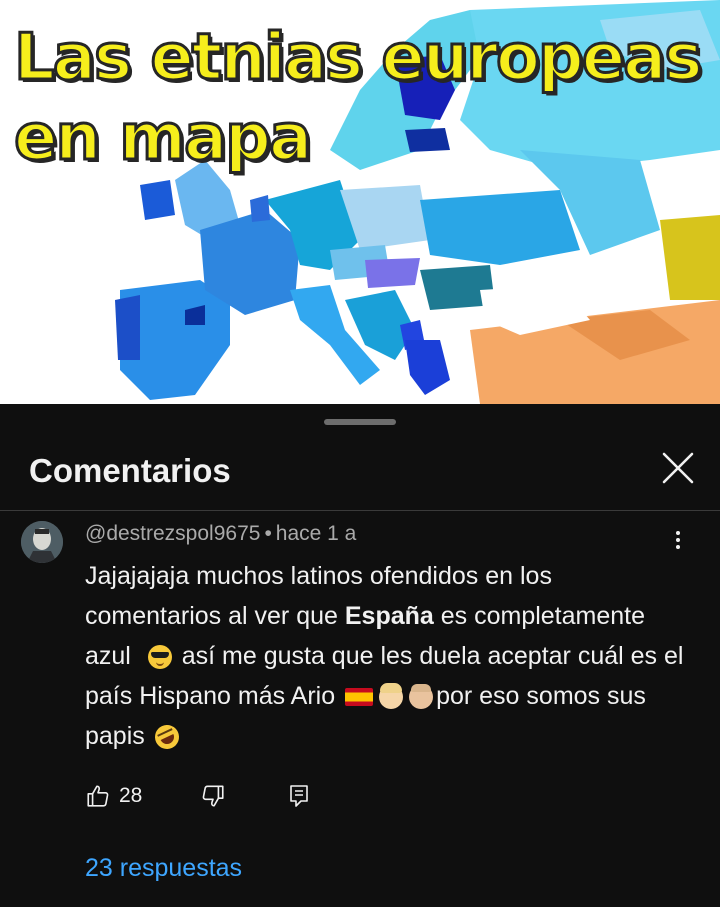 This screenshot has width=720, height=907. Describe the element at coordinates (357, 58) in the screenshot. I see `video-title-line-1: Las etnias europeas` at that location.